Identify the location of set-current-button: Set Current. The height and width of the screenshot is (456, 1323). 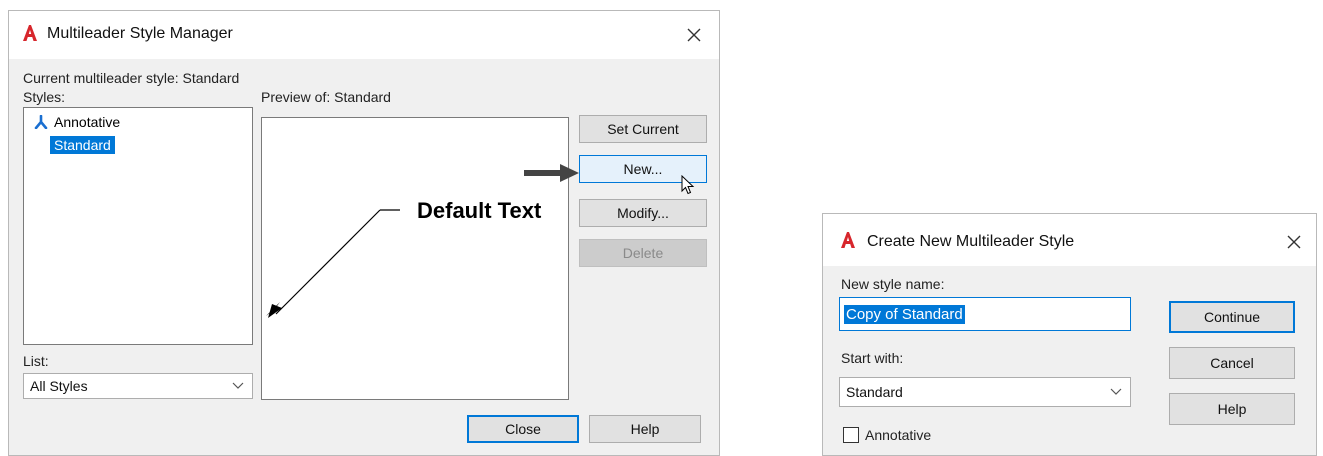
(643, 129).